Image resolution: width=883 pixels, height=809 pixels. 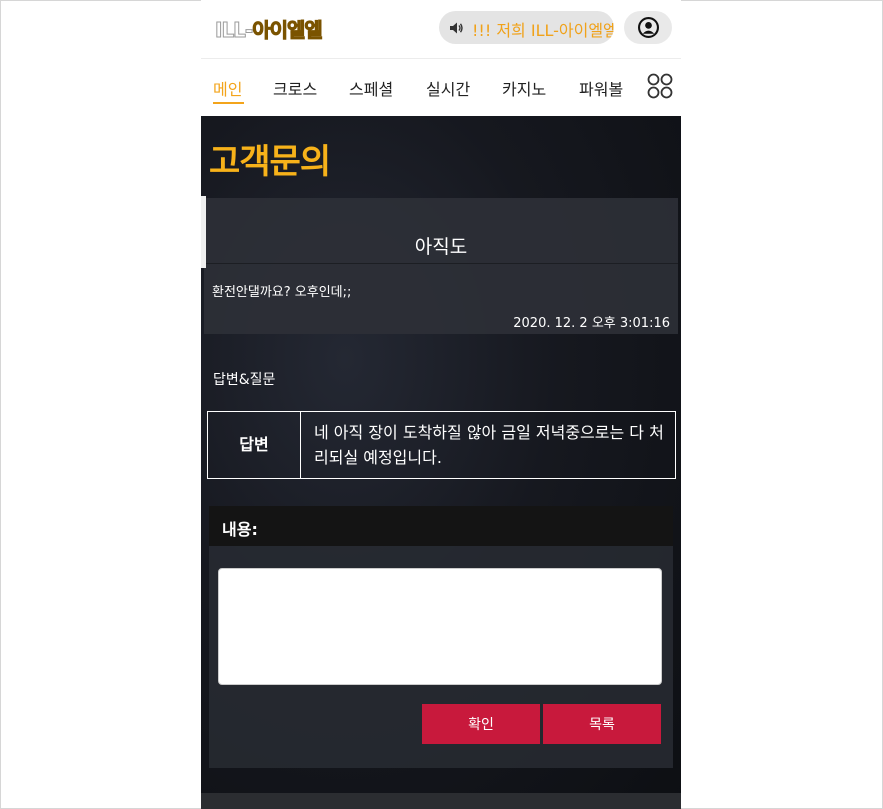 I want to click on site-logo: ILL-아이엘엘, so click(x=269, y=28).